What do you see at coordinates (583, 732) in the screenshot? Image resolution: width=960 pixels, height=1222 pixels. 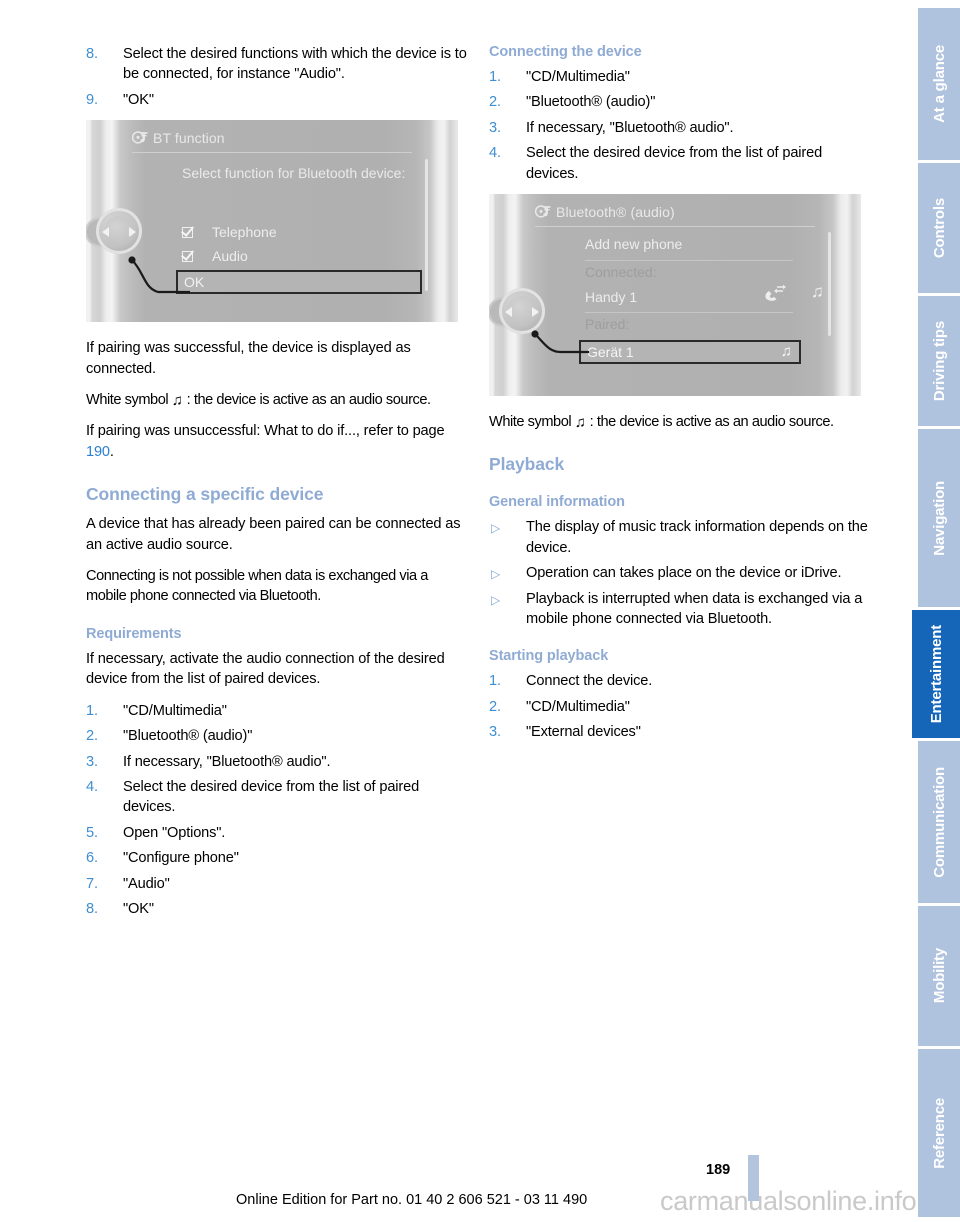 I see `step-text: "External devices"` at bounding box center [583, 732].